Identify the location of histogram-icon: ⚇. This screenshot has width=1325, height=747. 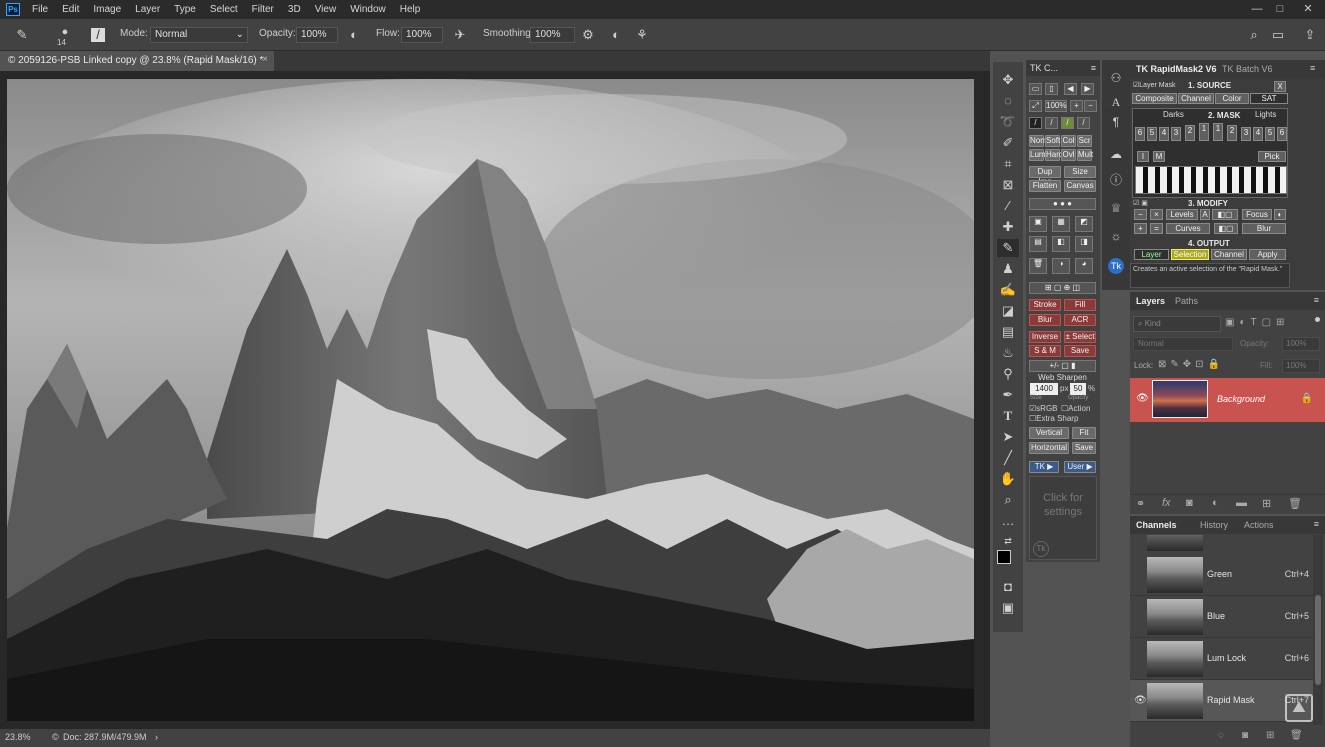
(1116, 78).